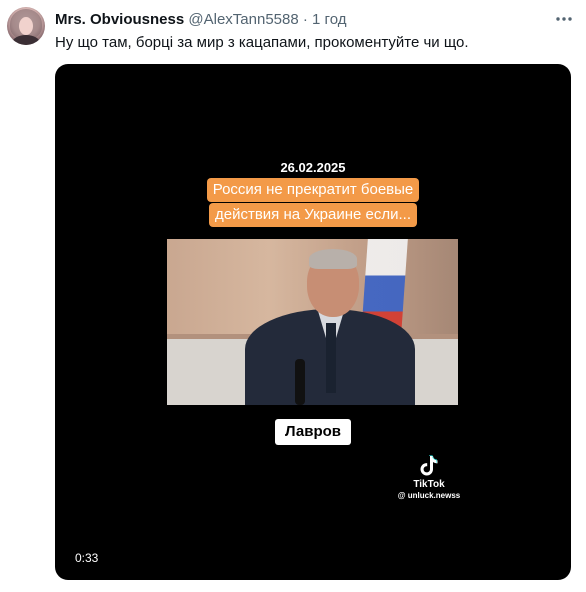  I want to click on tiktok-brand: TikTok, so click(429, 484).